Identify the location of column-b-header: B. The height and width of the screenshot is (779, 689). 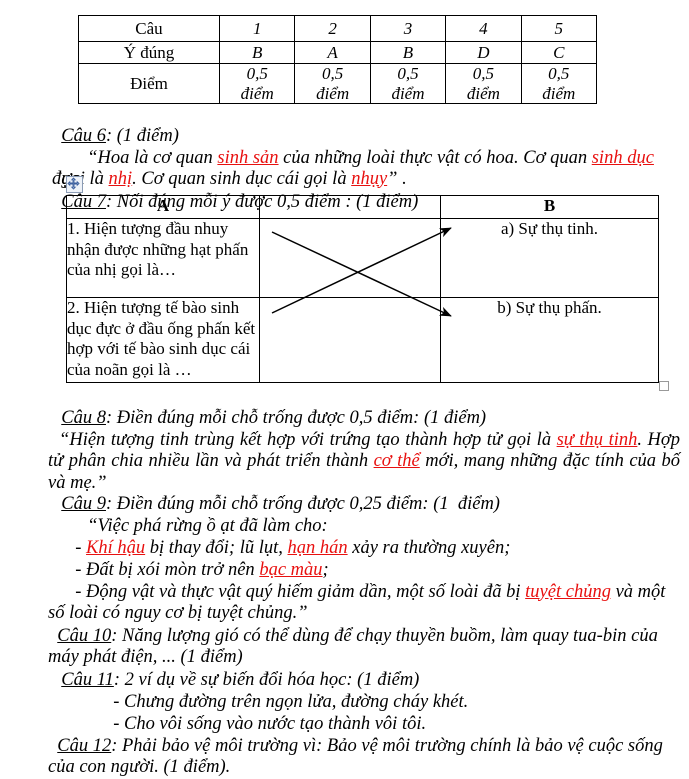
(549, 207).